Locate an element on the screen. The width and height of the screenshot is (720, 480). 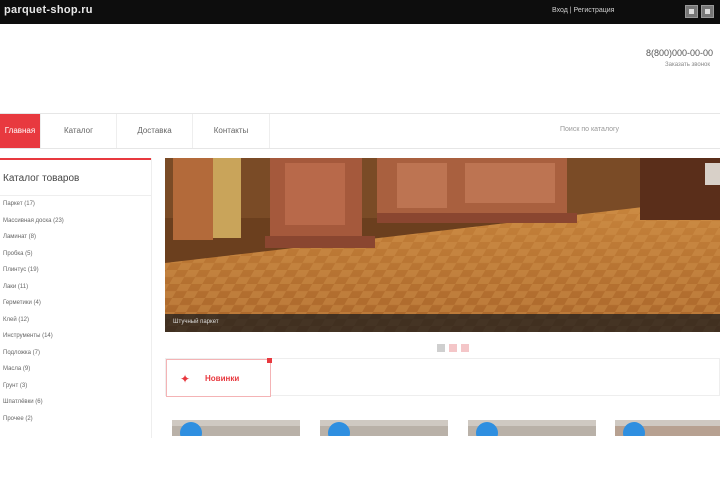
cart-icon is located at coordinates (691, 11).